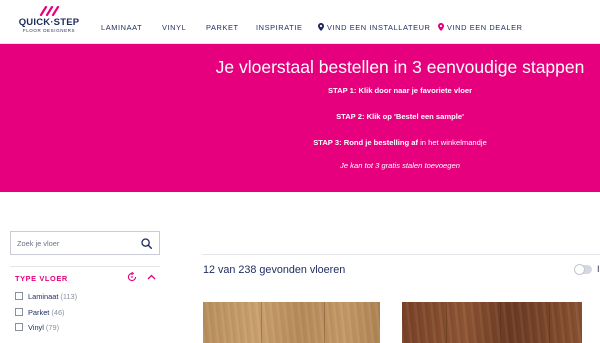  Describe the element at coordinates (274, 270) in the screenshot. I see `results-count: 12 van 238 gevonden vloeren` at that location.